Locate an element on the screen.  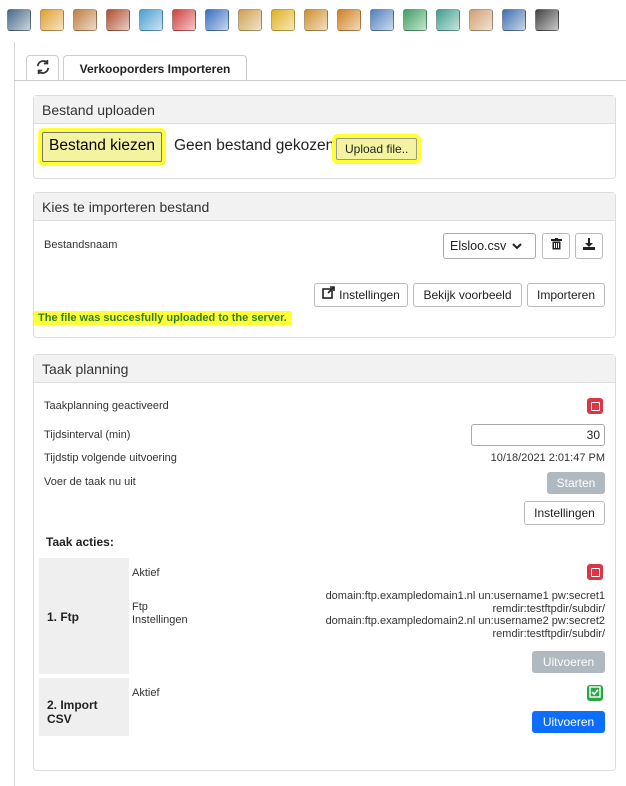
box-search-icon is located at coordinates (349, 20).